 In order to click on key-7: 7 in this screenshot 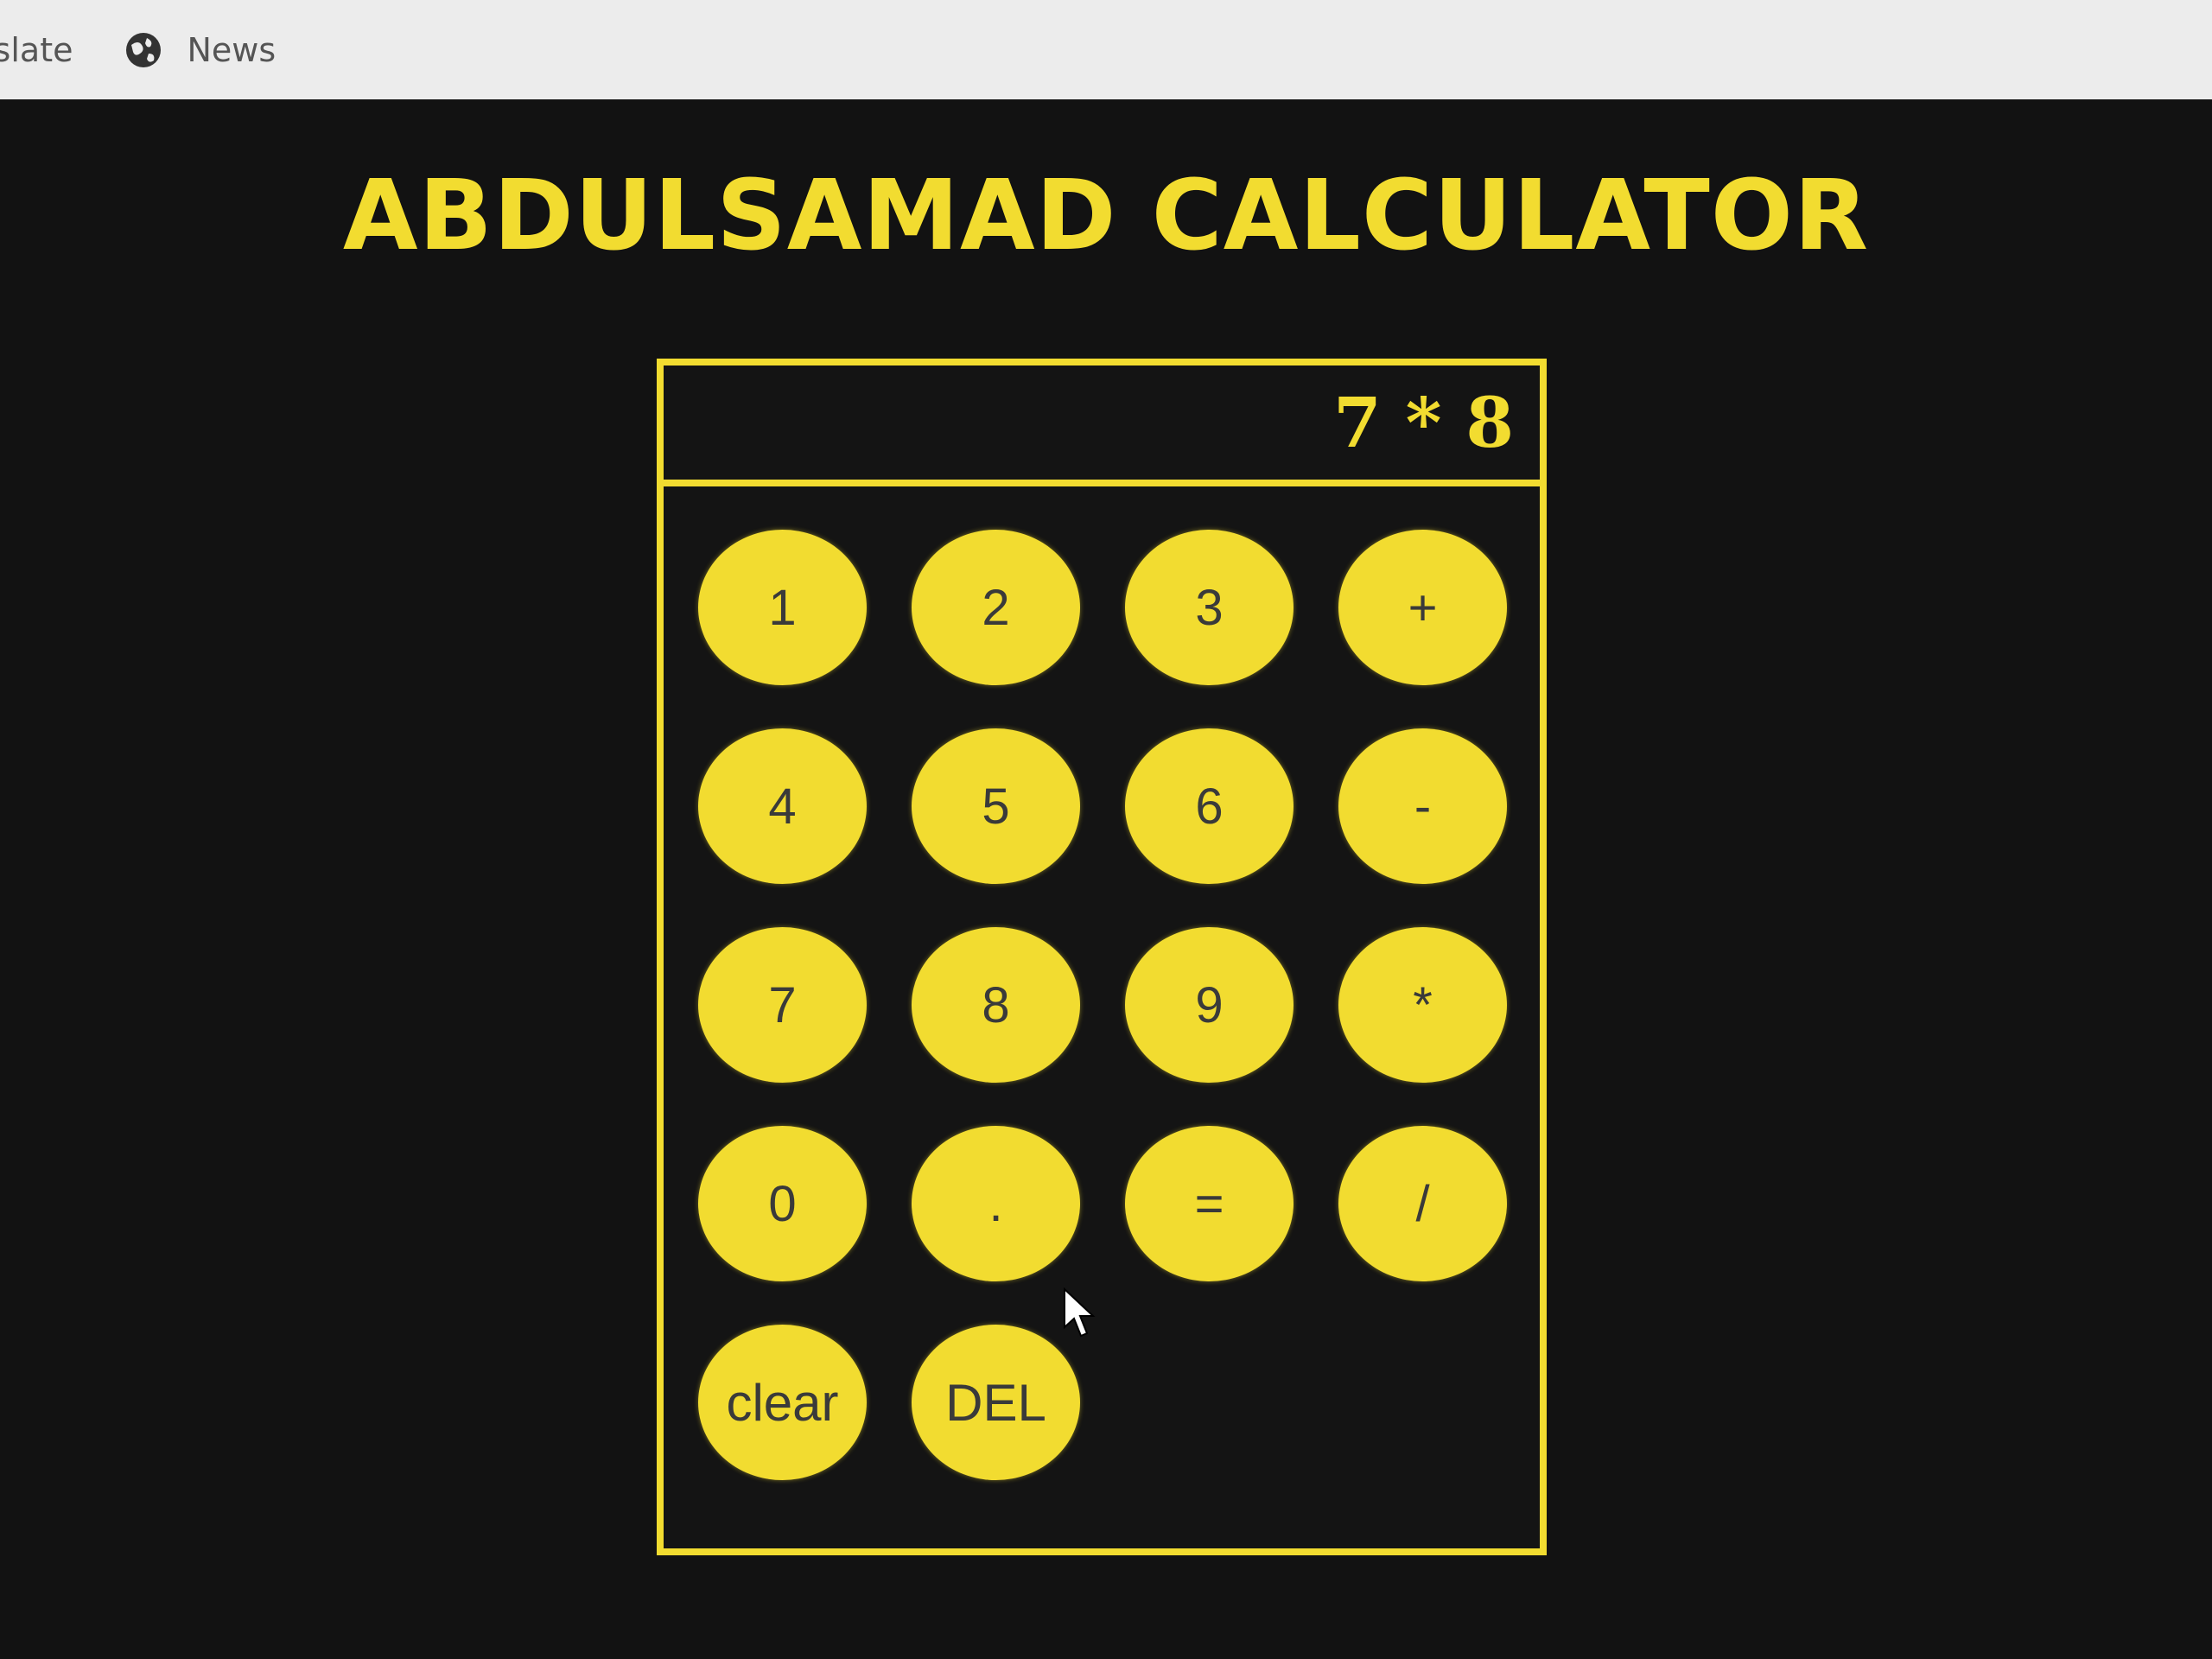, I will do `click(782, 1005)`.